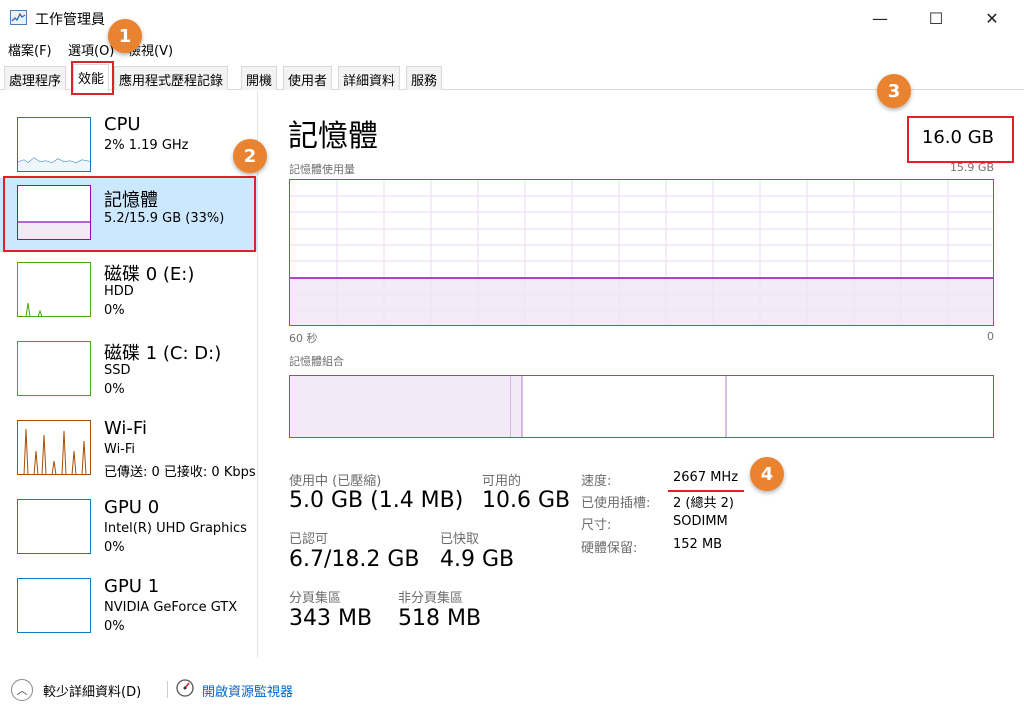 The width and height of the screenshot is (1024, 719). What do you see at coordinates (477, 559) in the screenshot?
I see `cached-value: 4.9 GB` at bounding box center [477, 559].